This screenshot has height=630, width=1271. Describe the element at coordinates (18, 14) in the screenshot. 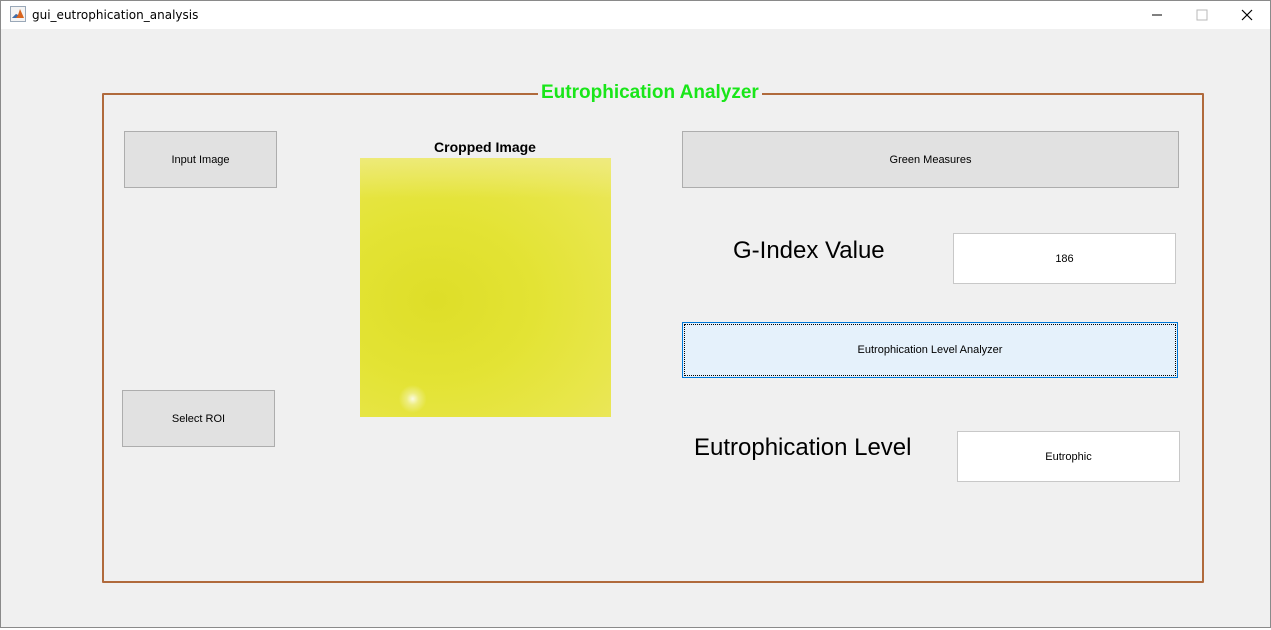

I see `matlab-icon` at that location.